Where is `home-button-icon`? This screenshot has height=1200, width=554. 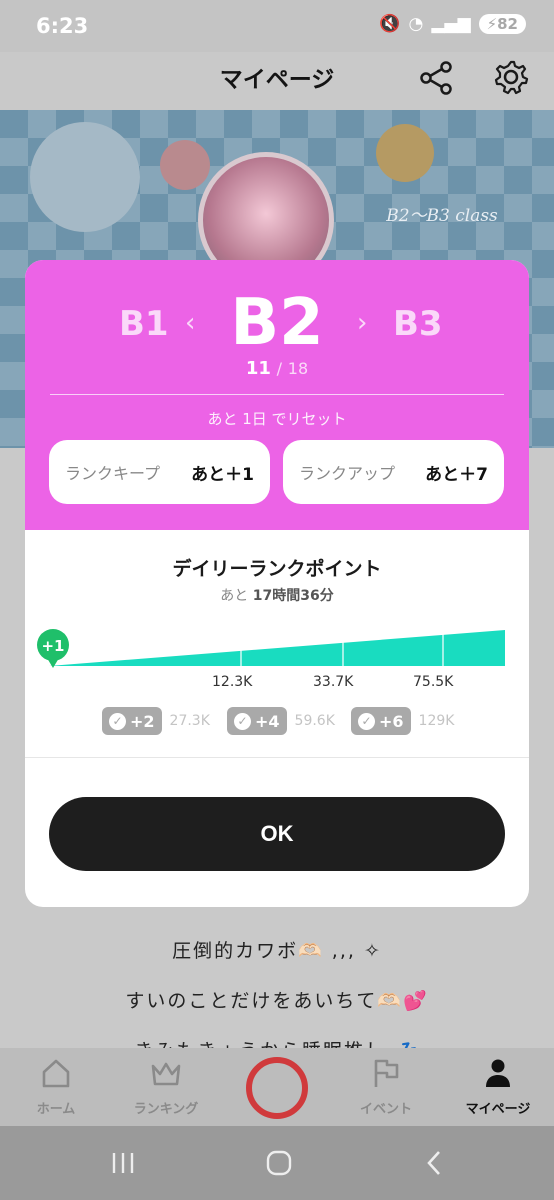
home-button-icon is located at coordinates (279, 1163).